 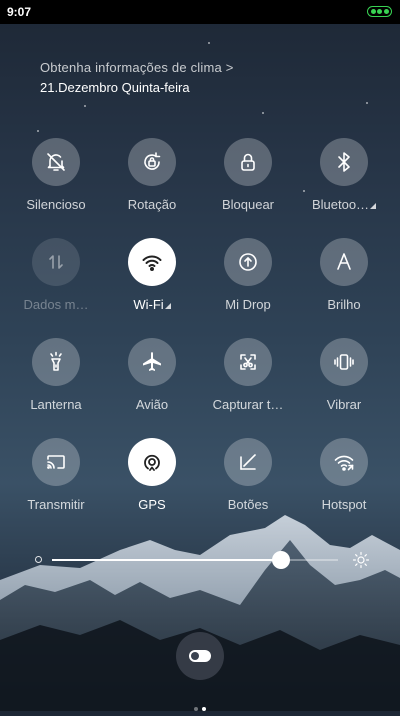 I want to click on tile-label: Silencioso, so click(x=56, y=204).